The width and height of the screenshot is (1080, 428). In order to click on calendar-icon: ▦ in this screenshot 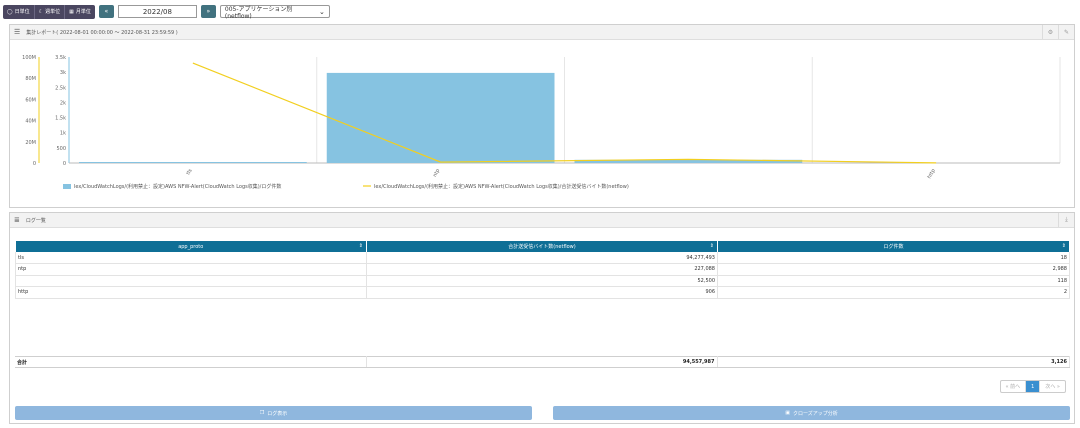, I will do `click(71, 11)`.